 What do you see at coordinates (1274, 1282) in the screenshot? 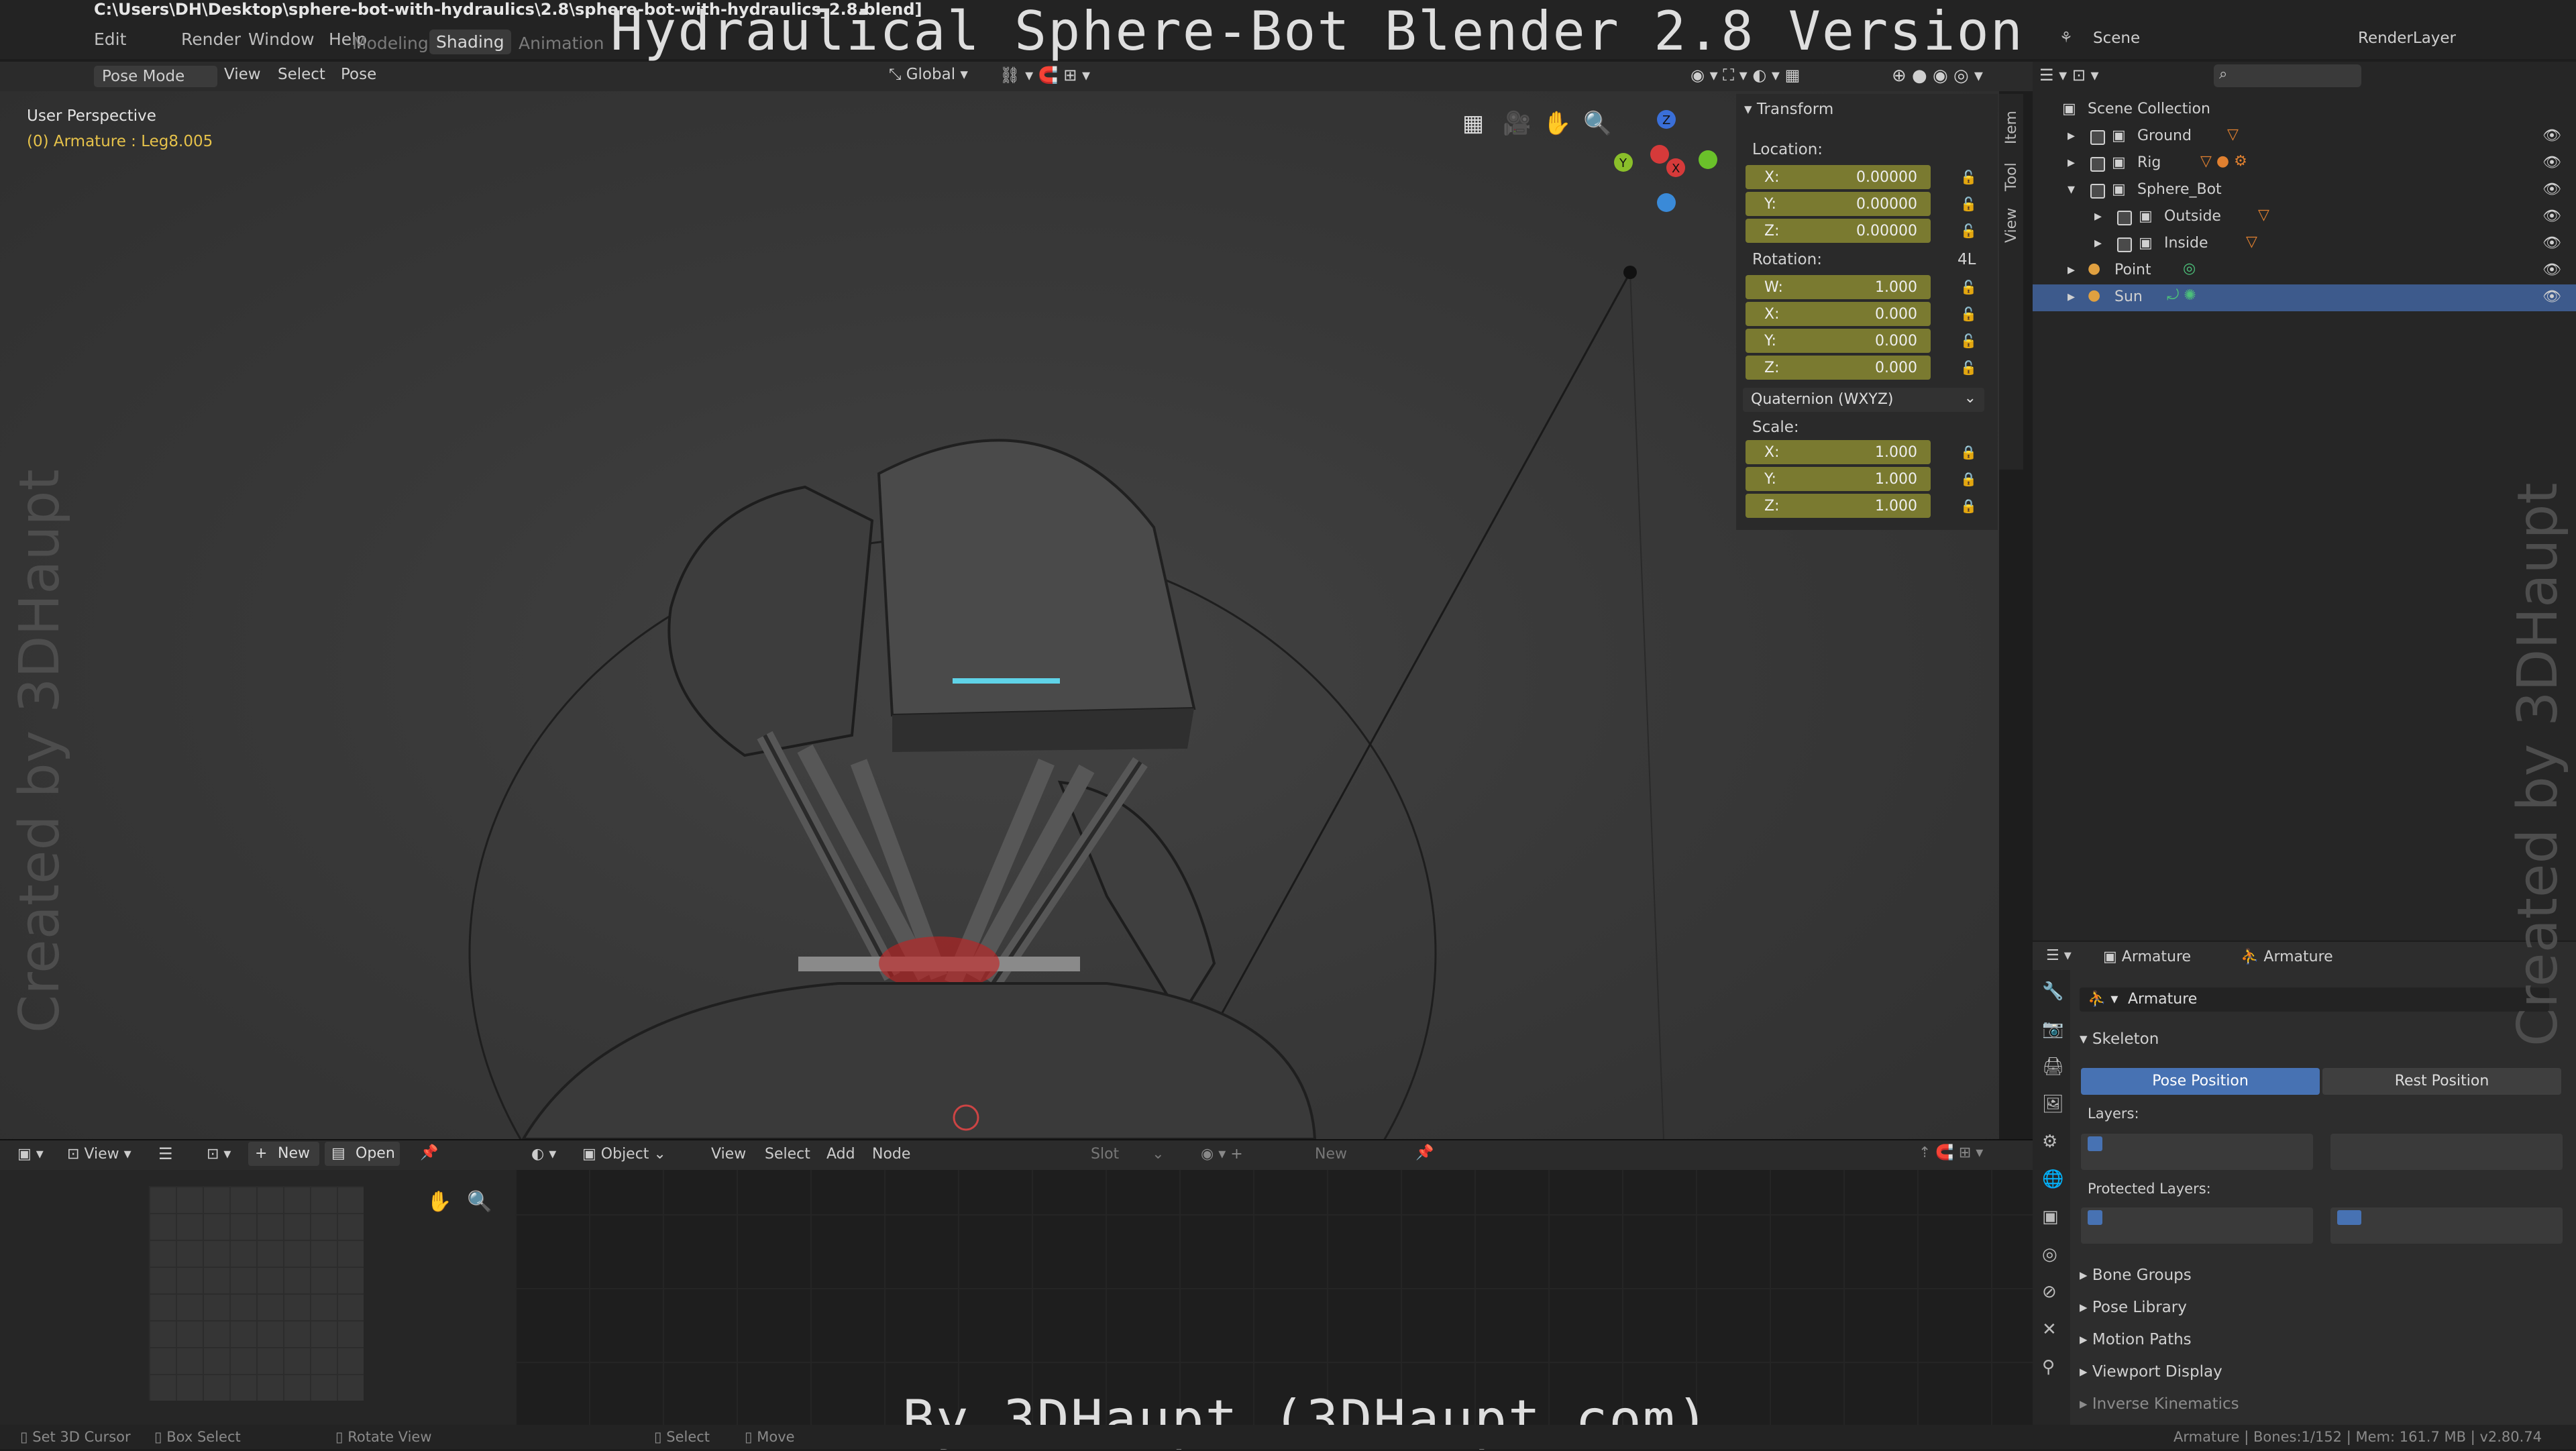
I see `shader-node-editor` at bounding box center [1274, 1282].